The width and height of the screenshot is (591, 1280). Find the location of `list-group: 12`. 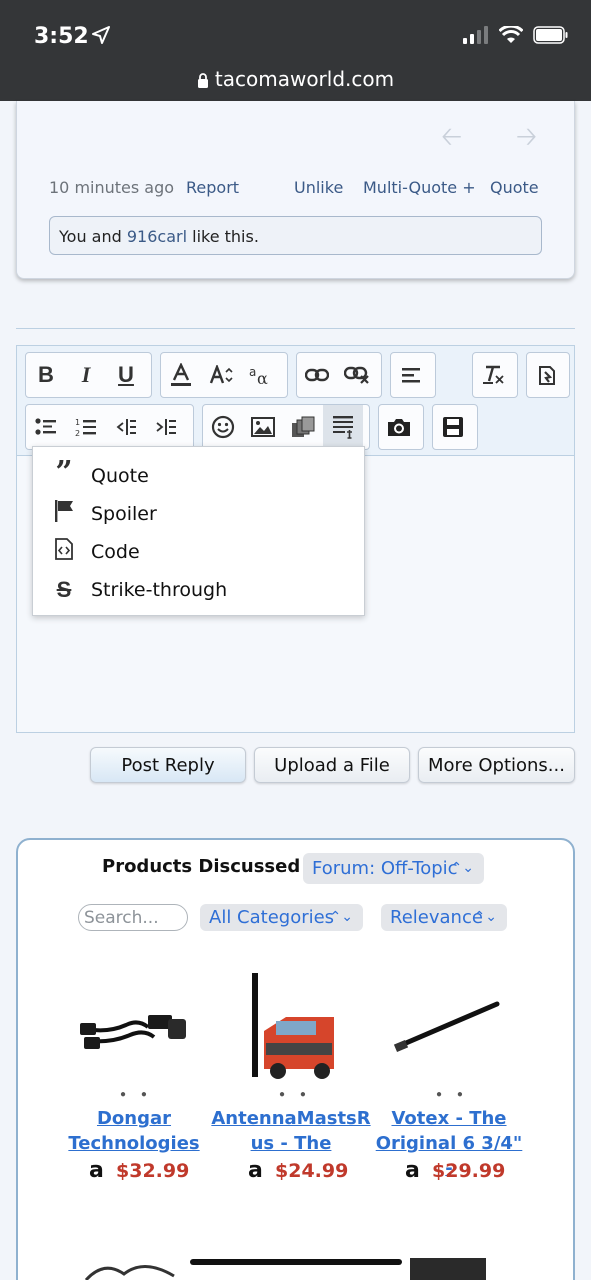

list-group: 12 is located at coordinates (109, 427).